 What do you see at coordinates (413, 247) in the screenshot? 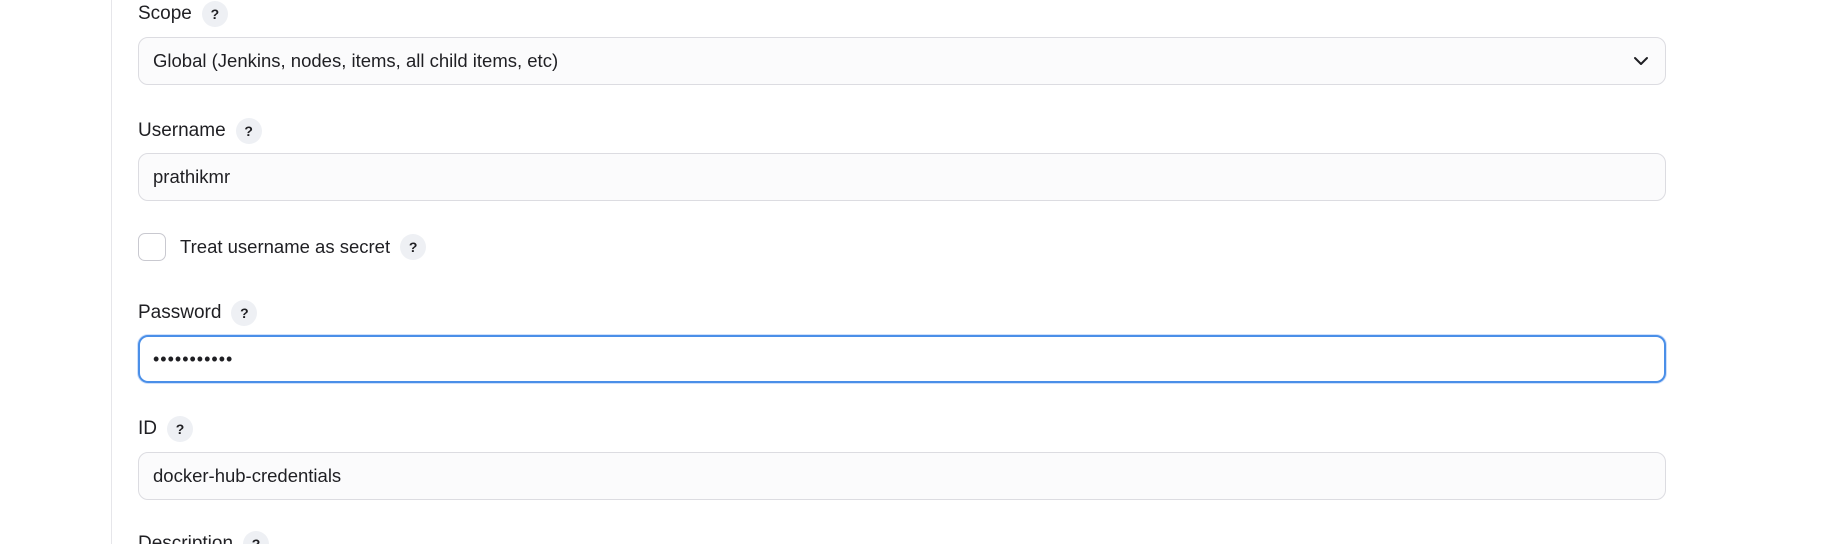
I see `treat-username-secret-help-button: ?` at bounding box center [413, 247].